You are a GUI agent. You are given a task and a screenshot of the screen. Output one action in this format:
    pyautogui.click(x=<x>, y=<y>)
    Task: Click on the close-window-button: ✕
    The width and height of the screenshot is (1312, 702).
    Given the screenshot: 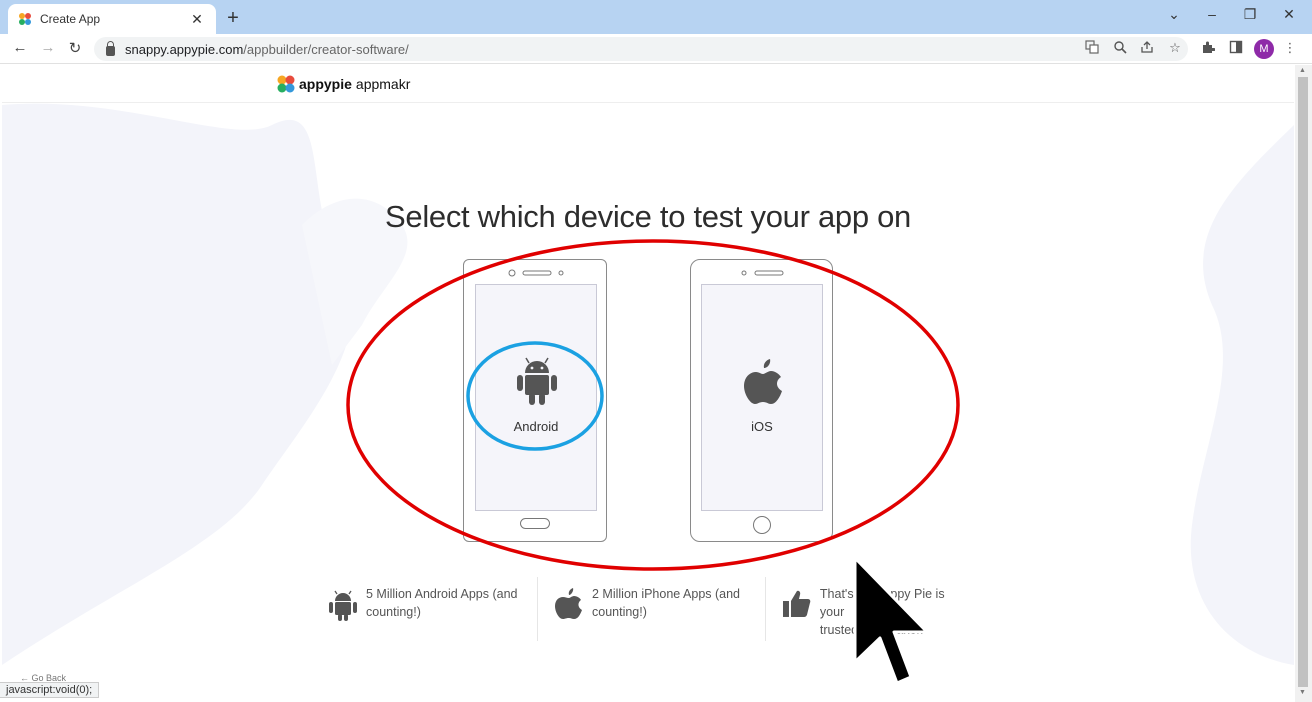 What is the action you would take?
    pyautogui.click(x=1289, y=14)
    